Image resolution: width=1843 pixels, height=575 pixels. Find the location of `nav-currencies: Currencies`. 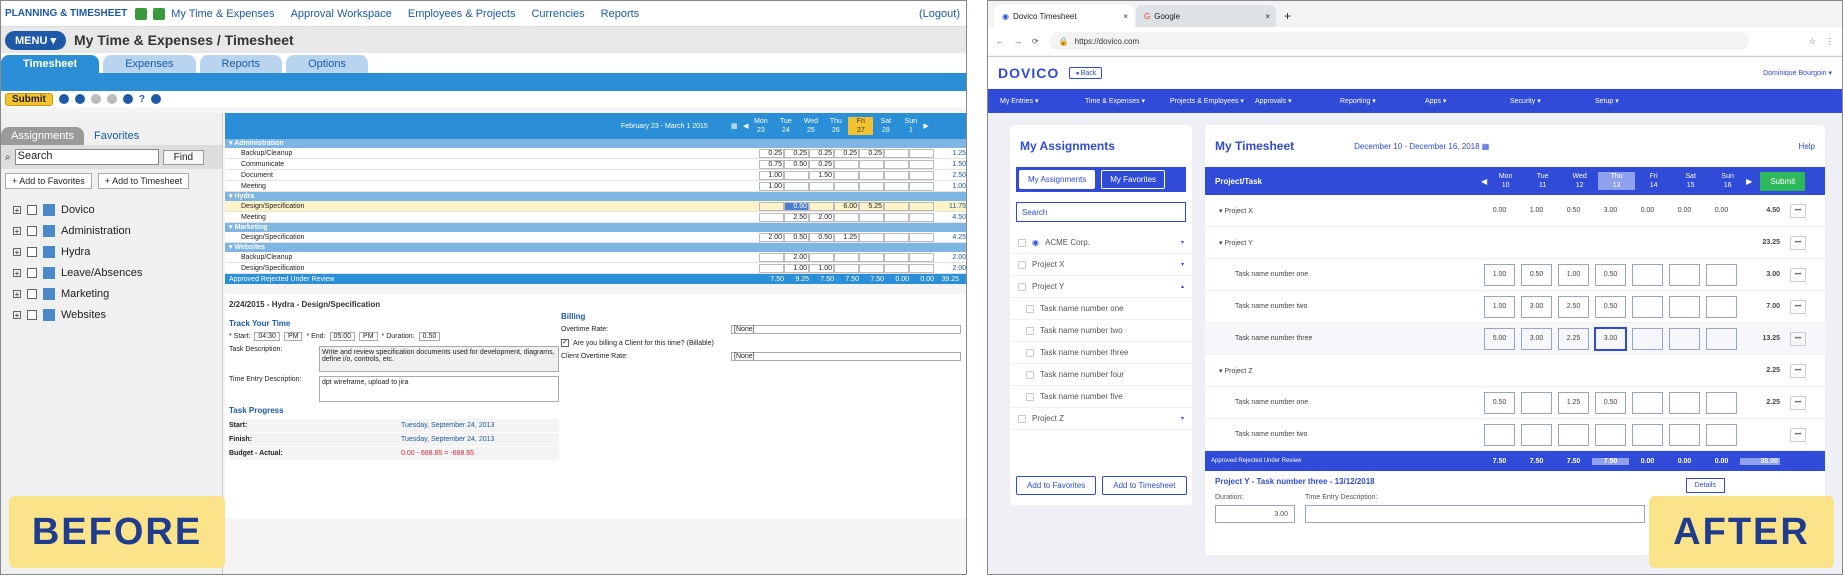

nav-currencies: Currencies is located at coordinates (557, 14).